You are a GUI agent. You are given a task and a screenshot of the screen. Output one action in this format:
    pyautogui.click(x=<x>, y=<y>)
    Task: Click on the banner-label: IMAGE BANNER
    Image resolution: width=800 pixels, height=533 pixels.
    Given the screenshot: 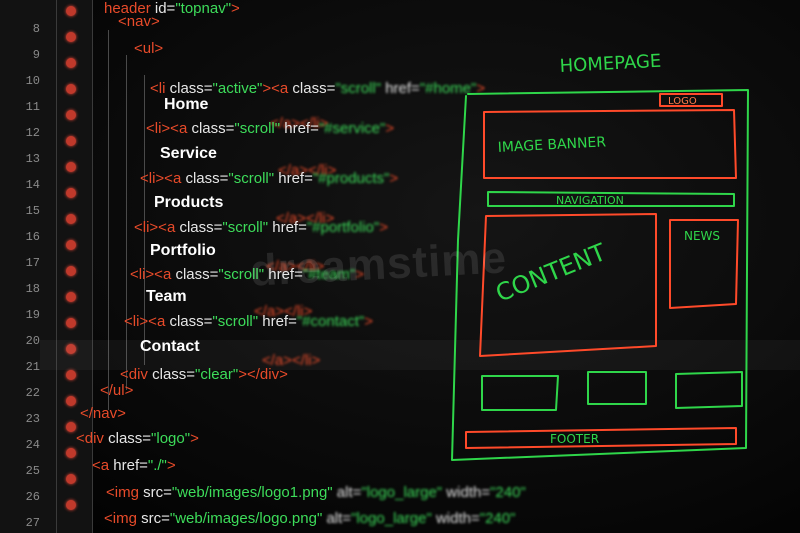 What is the action you would take?
    pyautogui.click(x=551, y=145)
    